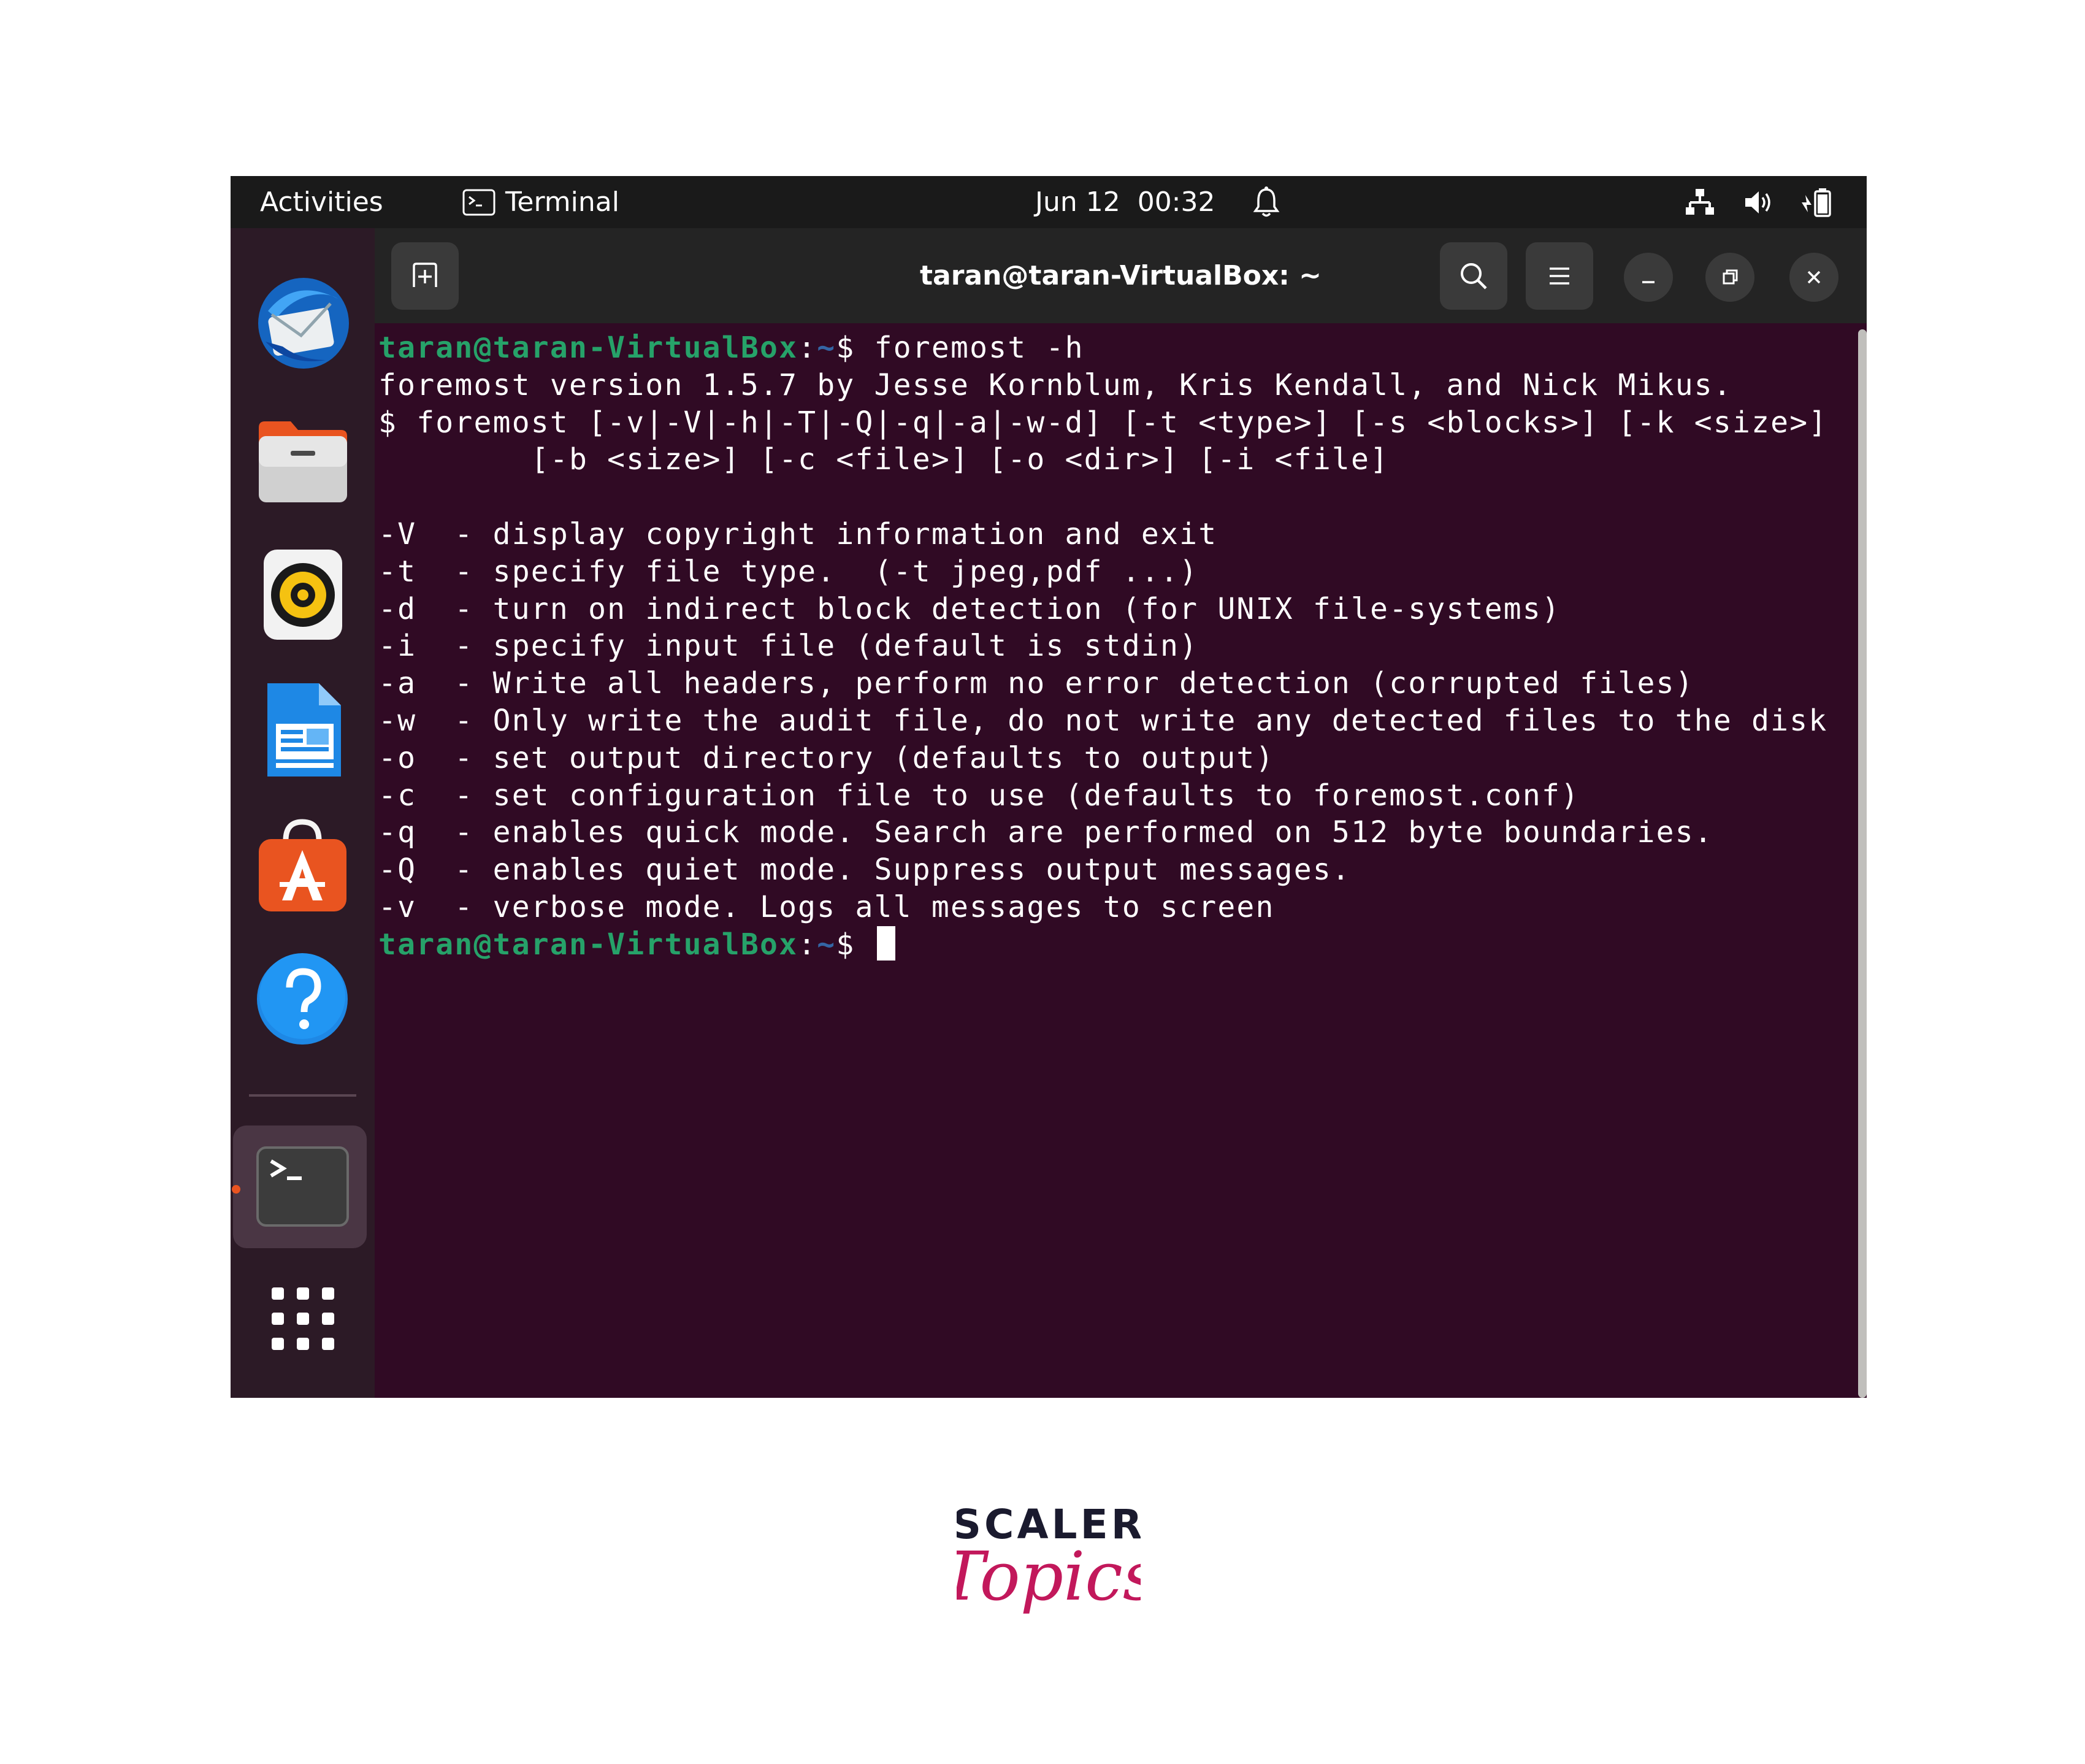  I want to click on terminal-line: taran@taran-VirtualBox:~$ foremost -h, so click(731, 348).